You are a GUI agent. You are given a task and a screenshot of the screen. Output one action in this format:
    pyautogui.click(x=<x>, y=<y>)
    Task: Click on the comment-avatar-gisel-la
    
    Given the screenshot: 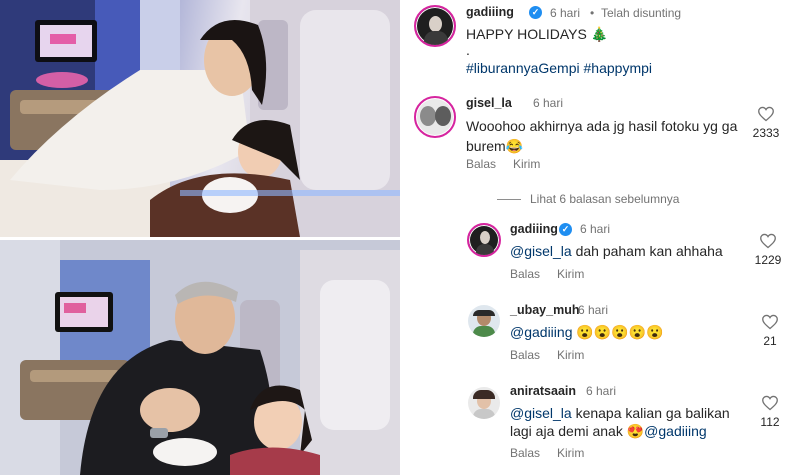 What is the action you would take?
    pyautogui.click(x=435, y=117)
    